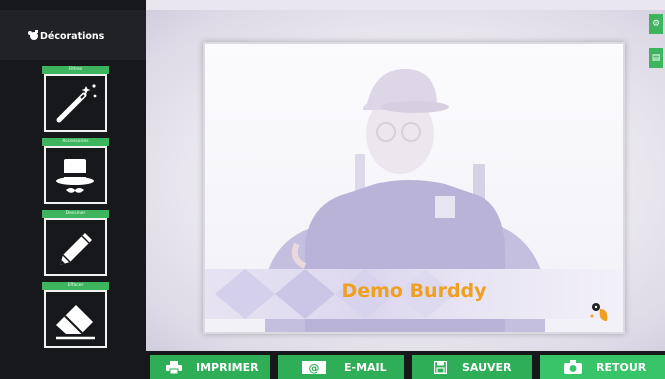 This screenshot has width=665, height=379. I want to click on burddy-logo-icon, so click(599, 312).